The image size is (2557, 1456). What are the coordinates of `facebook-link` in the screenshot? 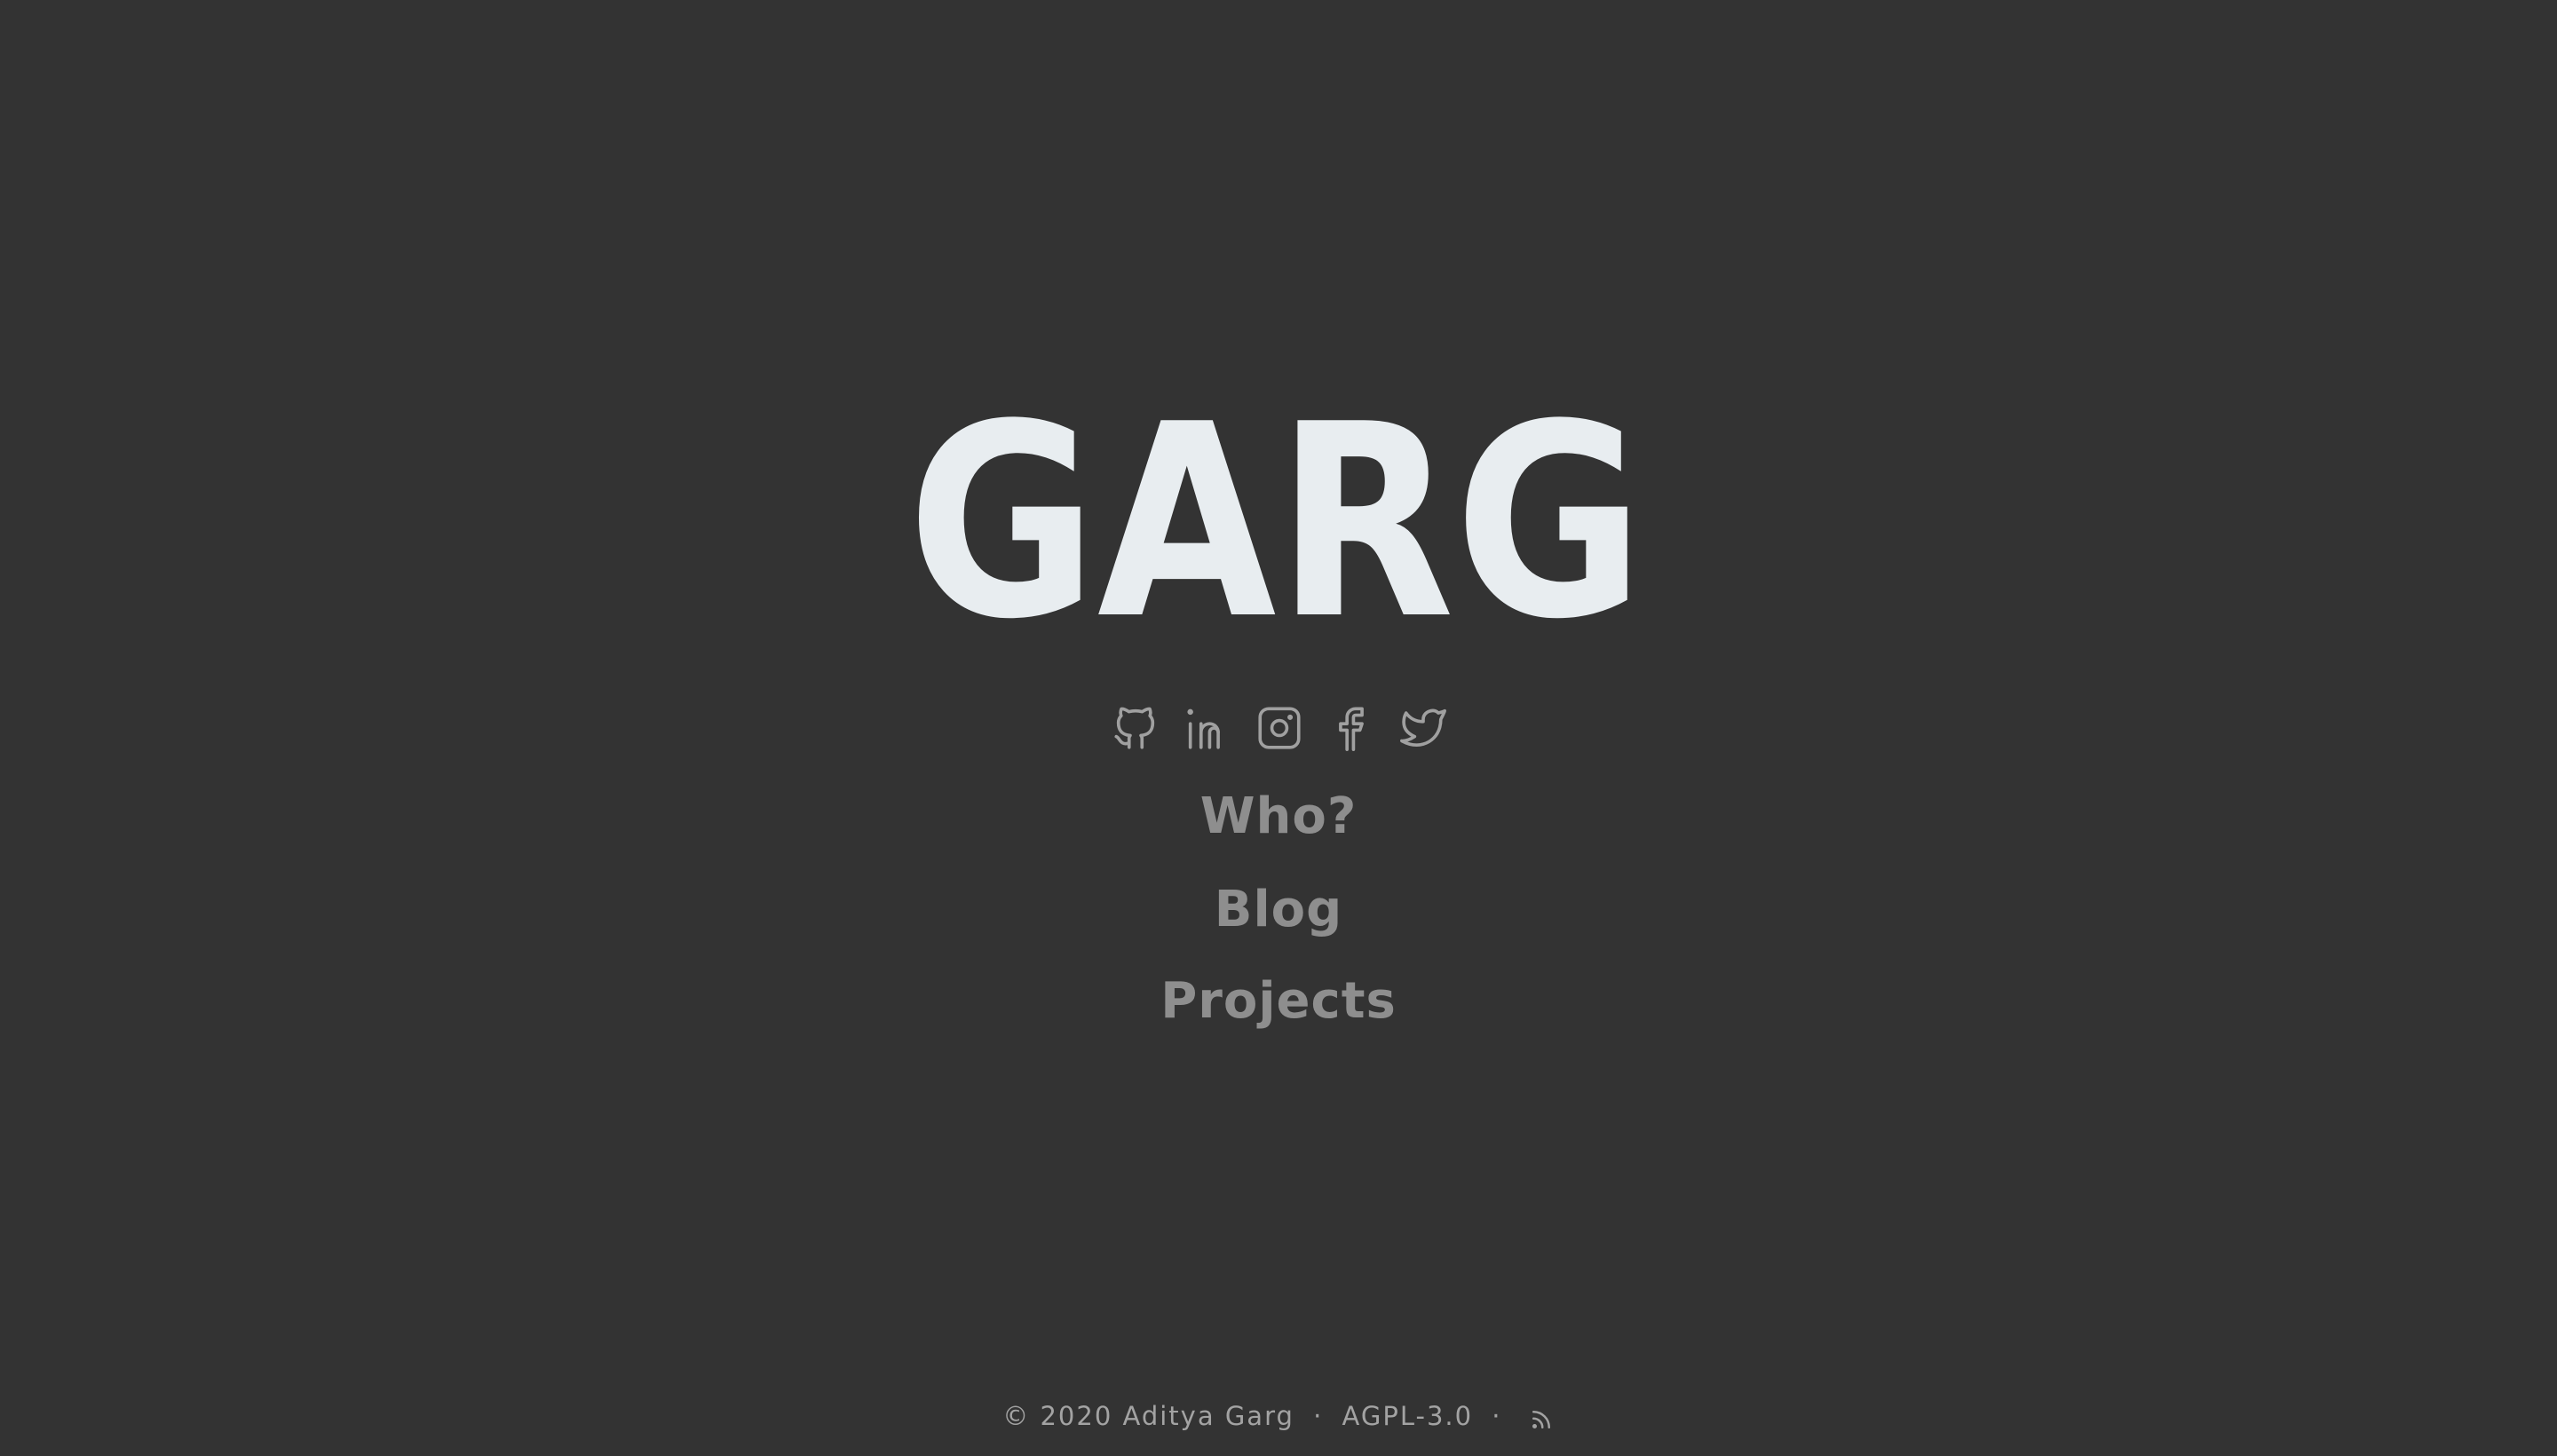 It's located at (1351, 728).